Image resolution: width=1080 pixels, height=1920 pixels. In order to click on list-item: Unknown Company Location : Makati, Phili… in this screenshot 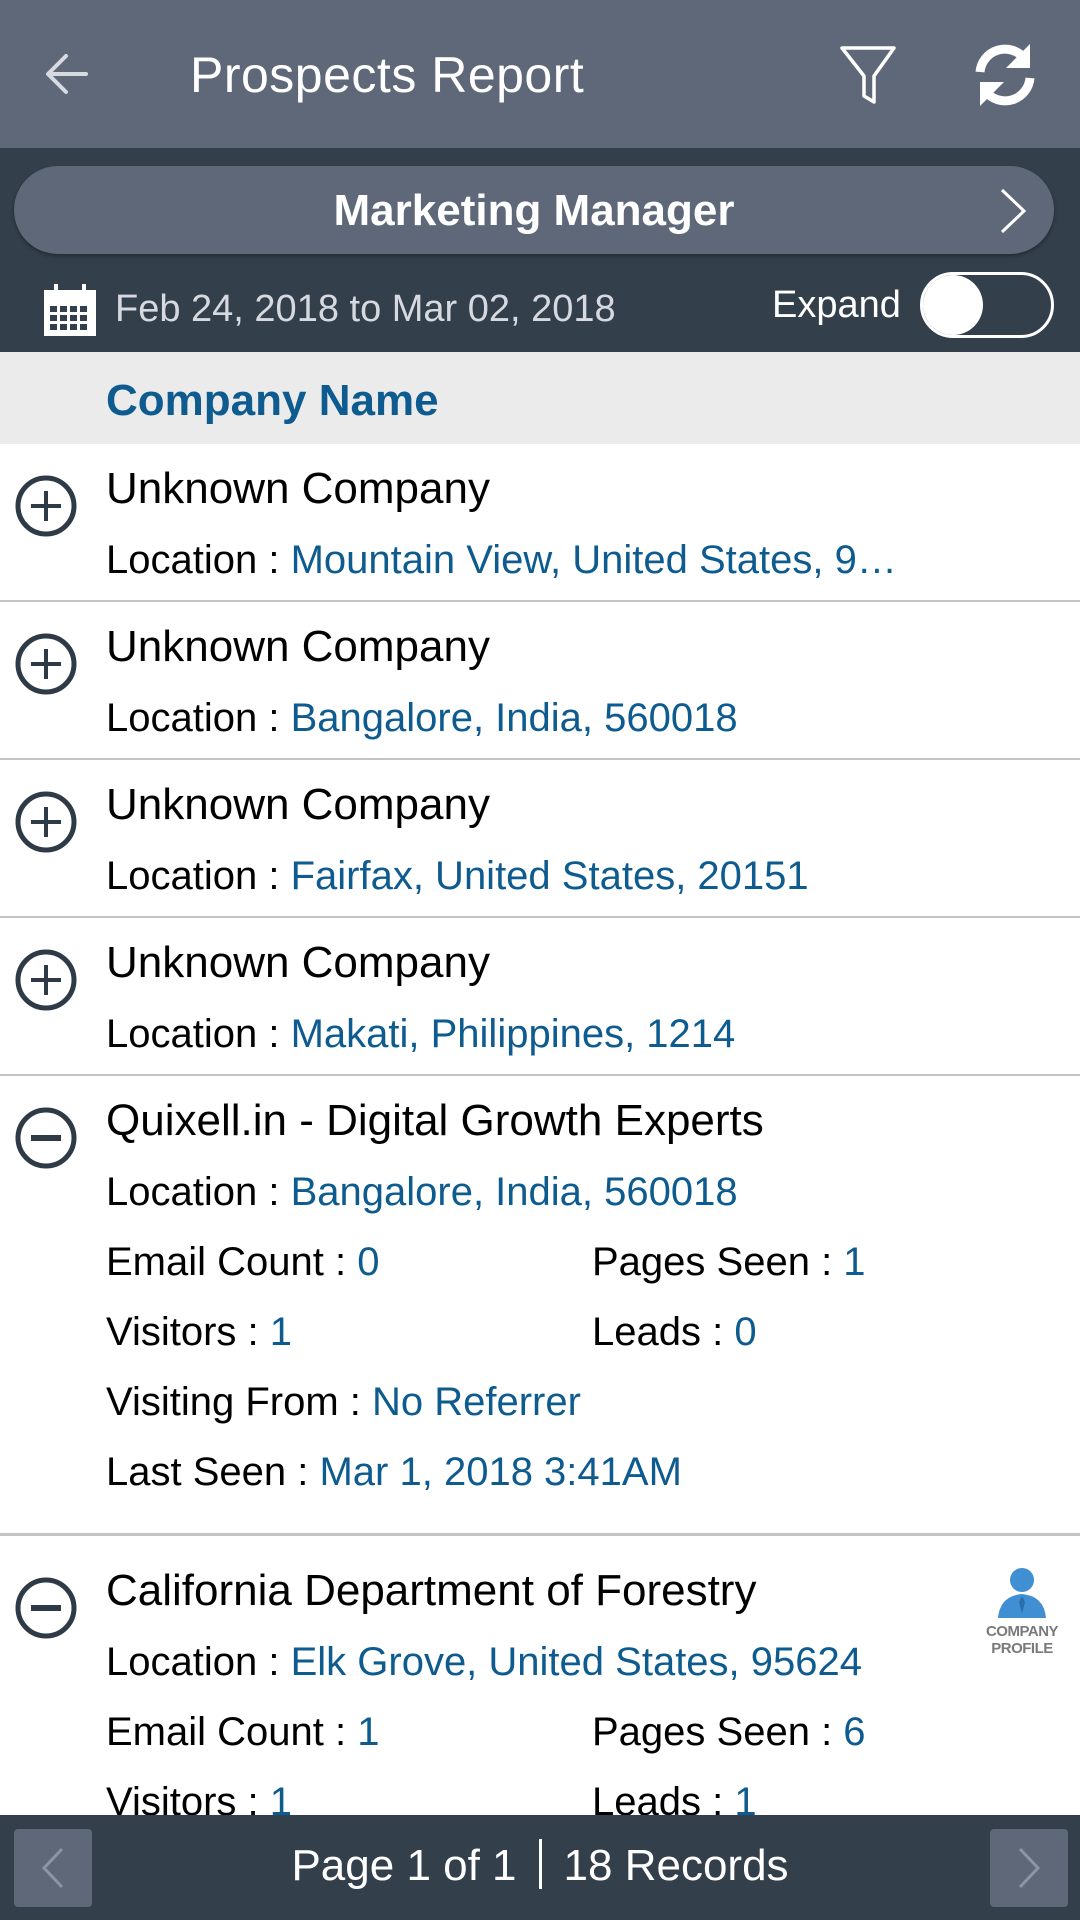, I will do `click(540, 997)`.